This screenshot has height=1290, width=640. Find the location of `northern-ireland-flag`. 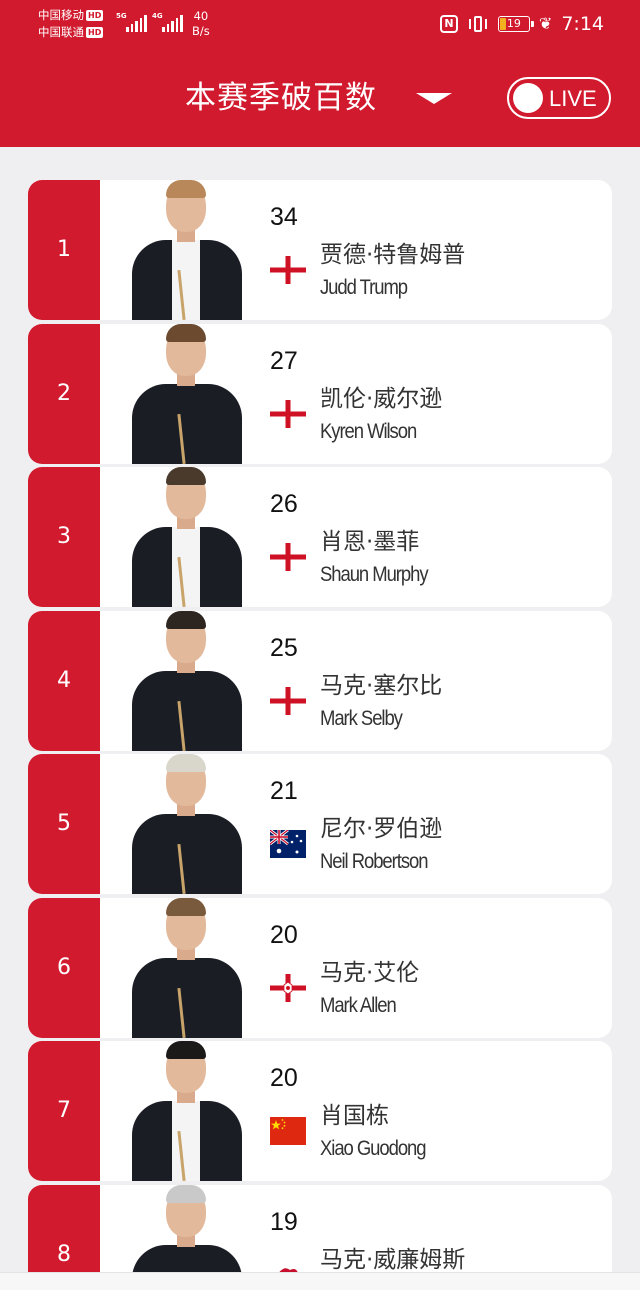

northern-ireland-flag is located at coordinates (288, 987).